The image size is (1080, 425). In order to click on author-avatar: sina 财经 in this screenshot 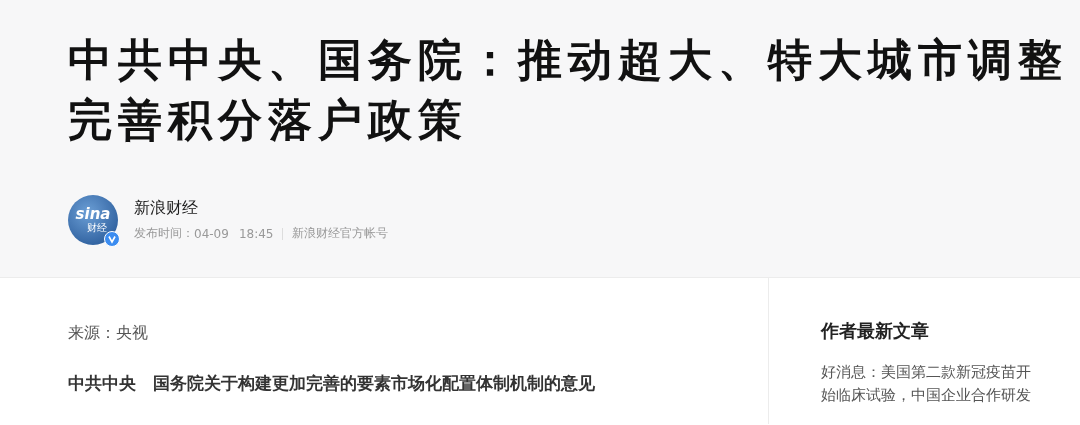, I will do `click(93, 220)`.